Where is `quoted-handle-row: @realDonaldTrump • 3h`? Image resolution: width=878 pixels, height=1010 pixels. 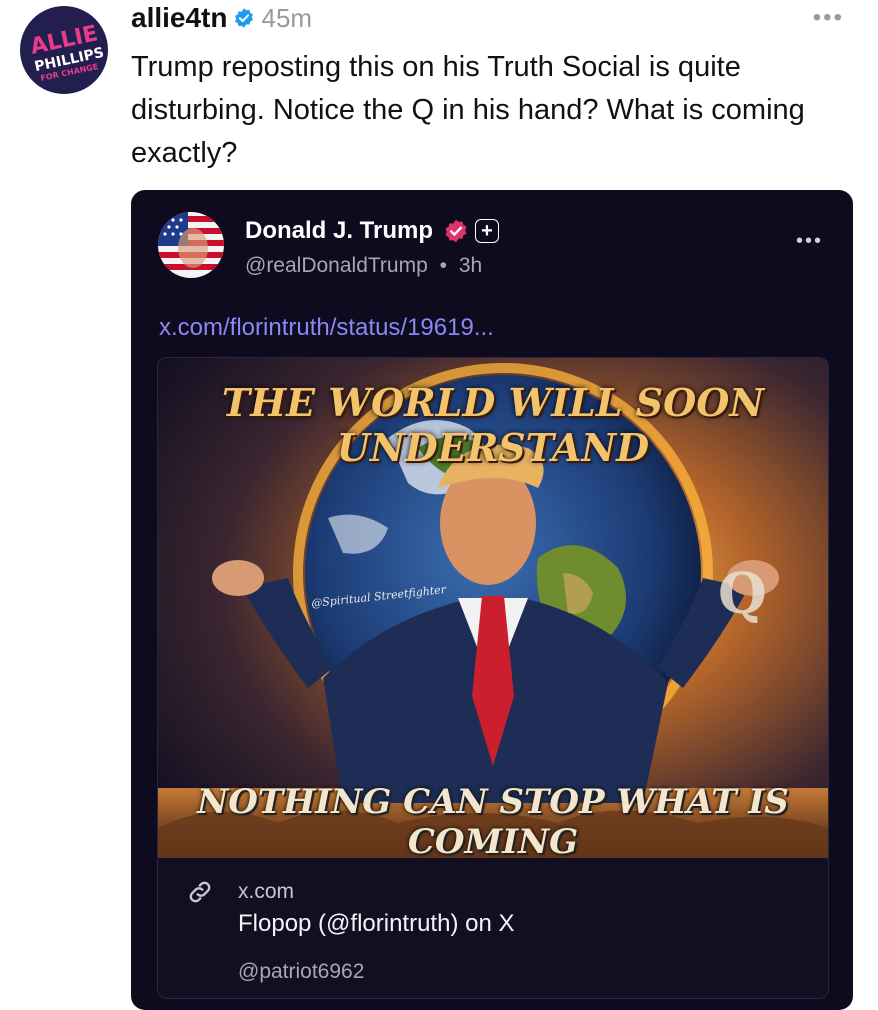
quoted-handle-row: @realDonaldTrump • 3h is located at coordinates (363, 266).